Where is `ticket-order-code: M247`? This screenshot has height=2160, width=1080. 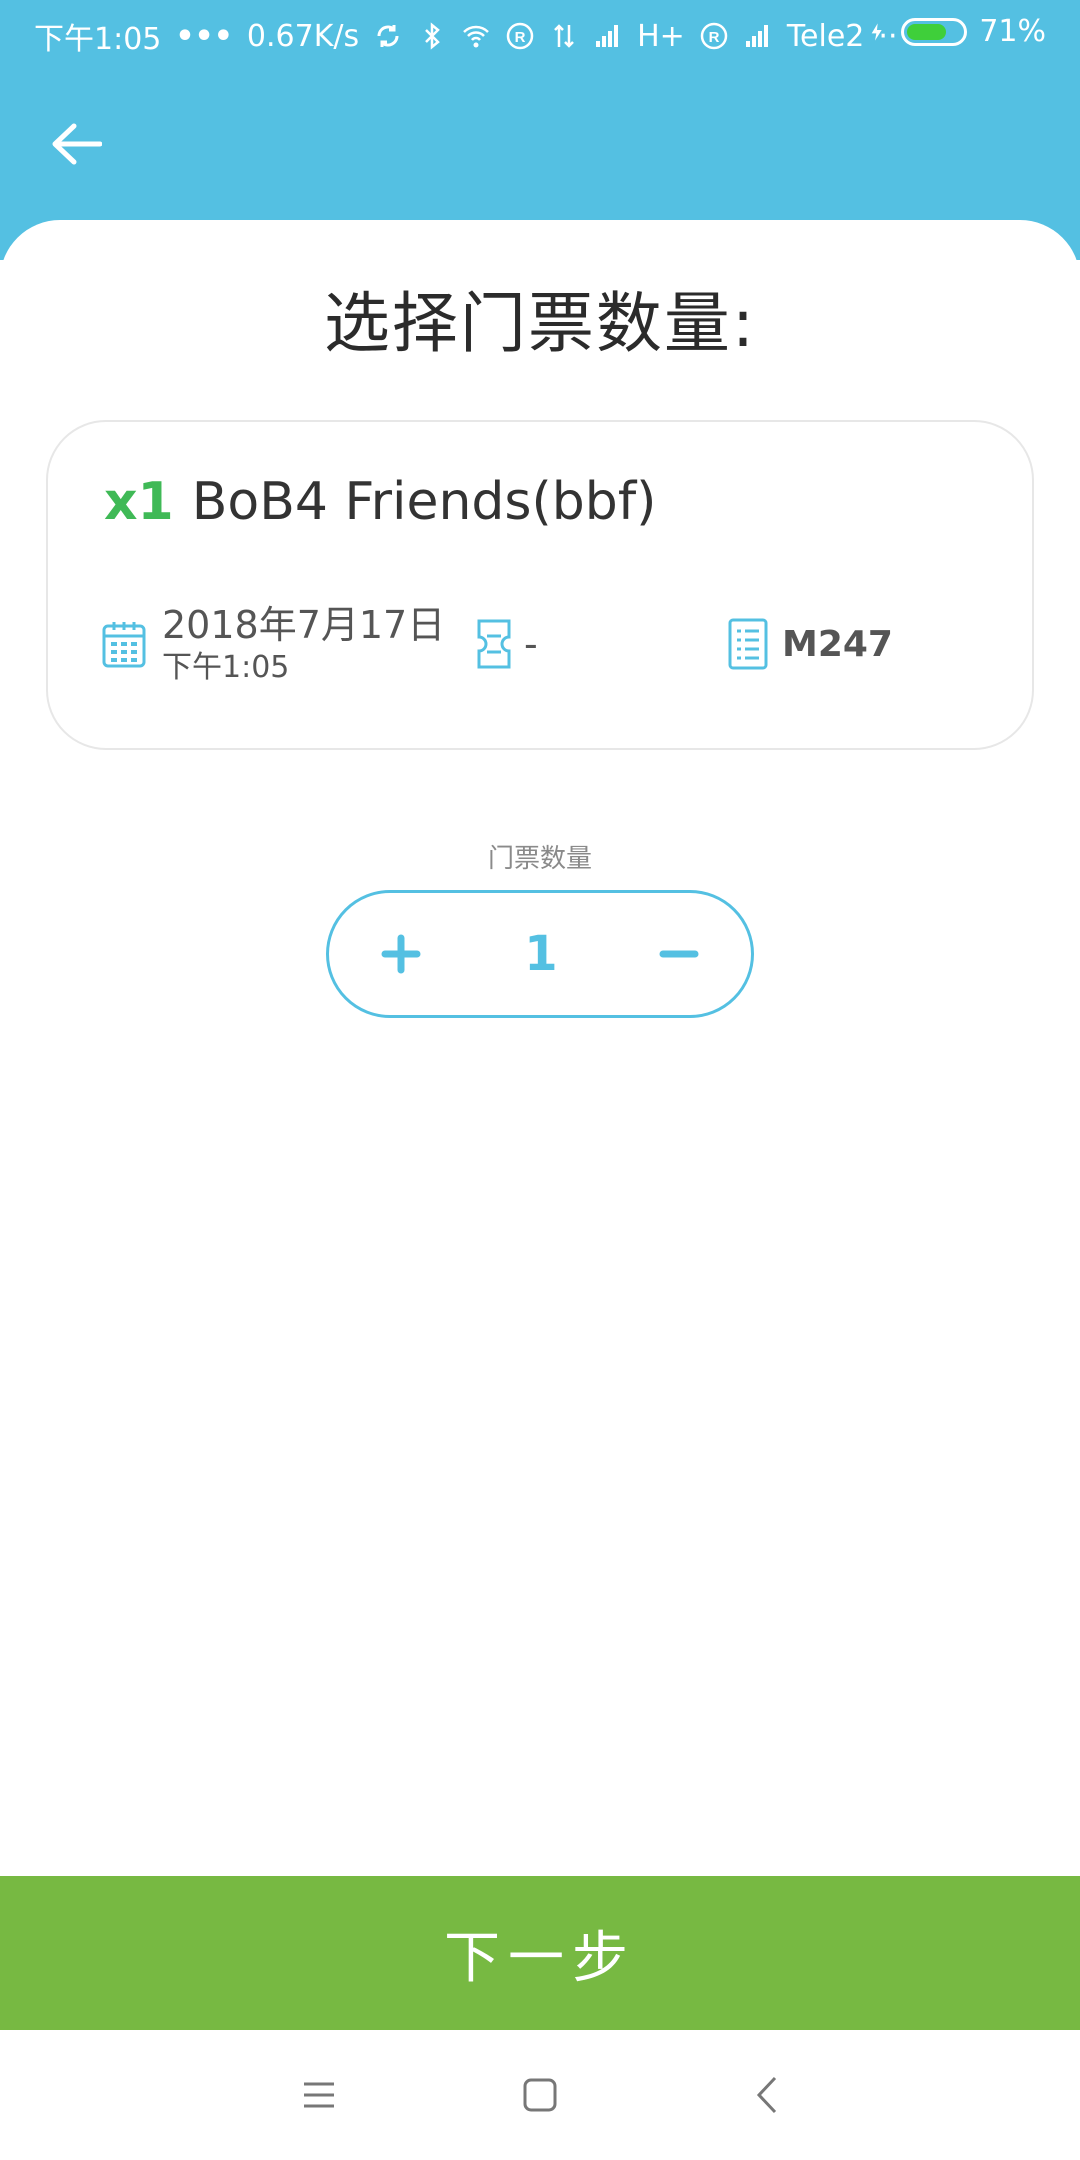 ticket-order-code: M247 is located at coordinates (837, 644).